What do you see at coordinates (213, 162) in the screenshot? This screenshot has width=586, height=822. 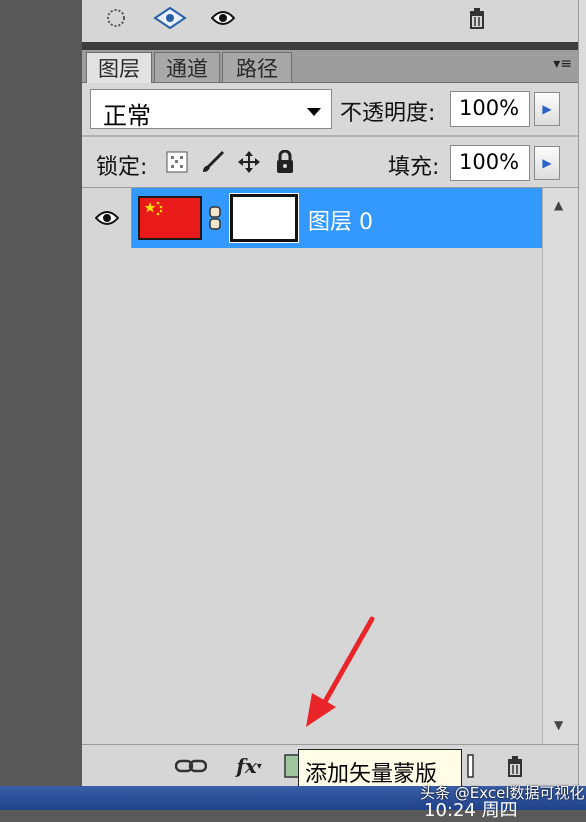 I see `lock-pixels-brush-icon` at bounding box center [213, 162].